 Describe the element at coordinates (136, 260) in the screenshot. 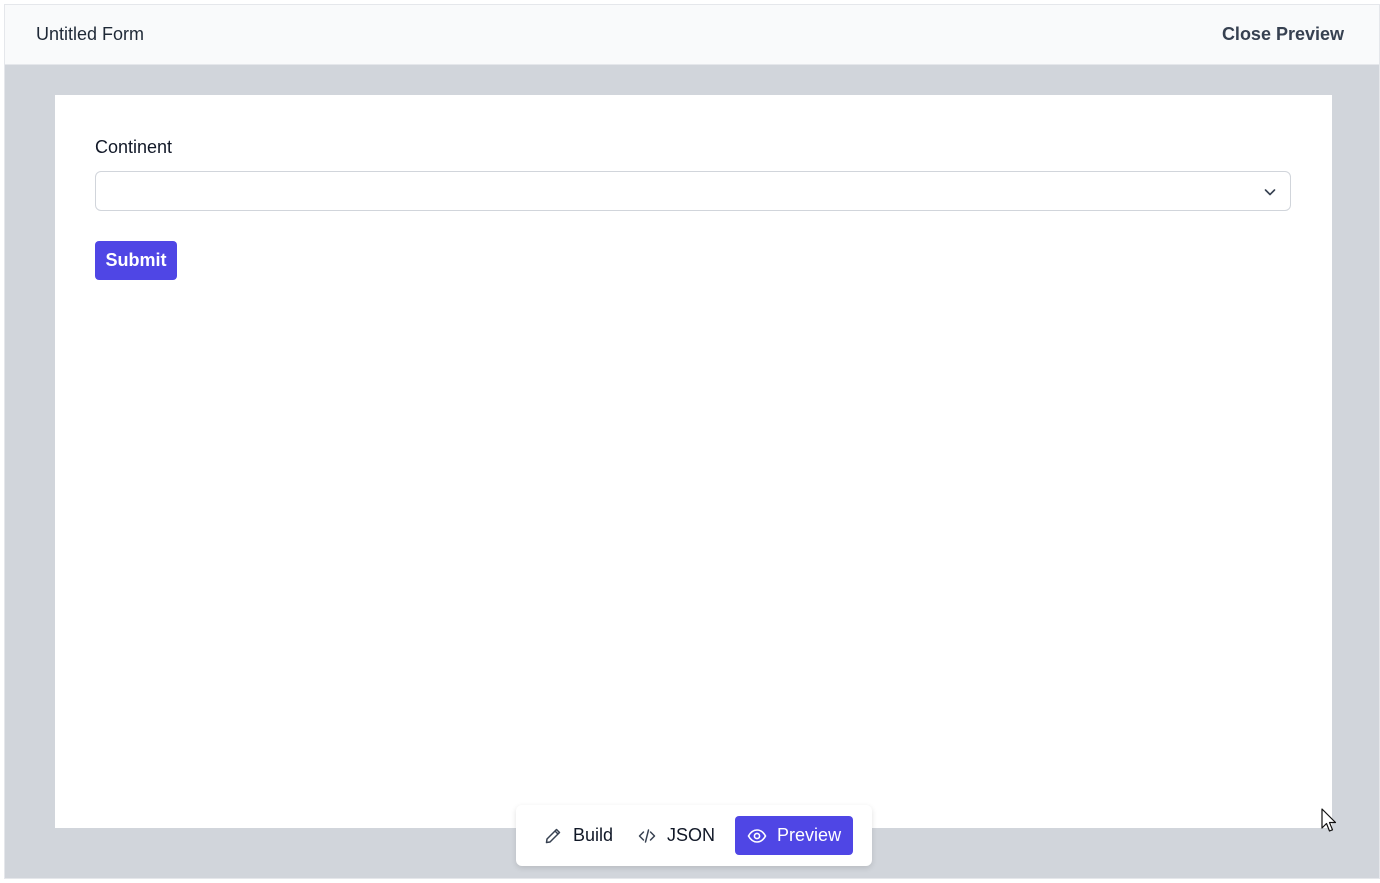

I see `submit-button: Submit` at that location.